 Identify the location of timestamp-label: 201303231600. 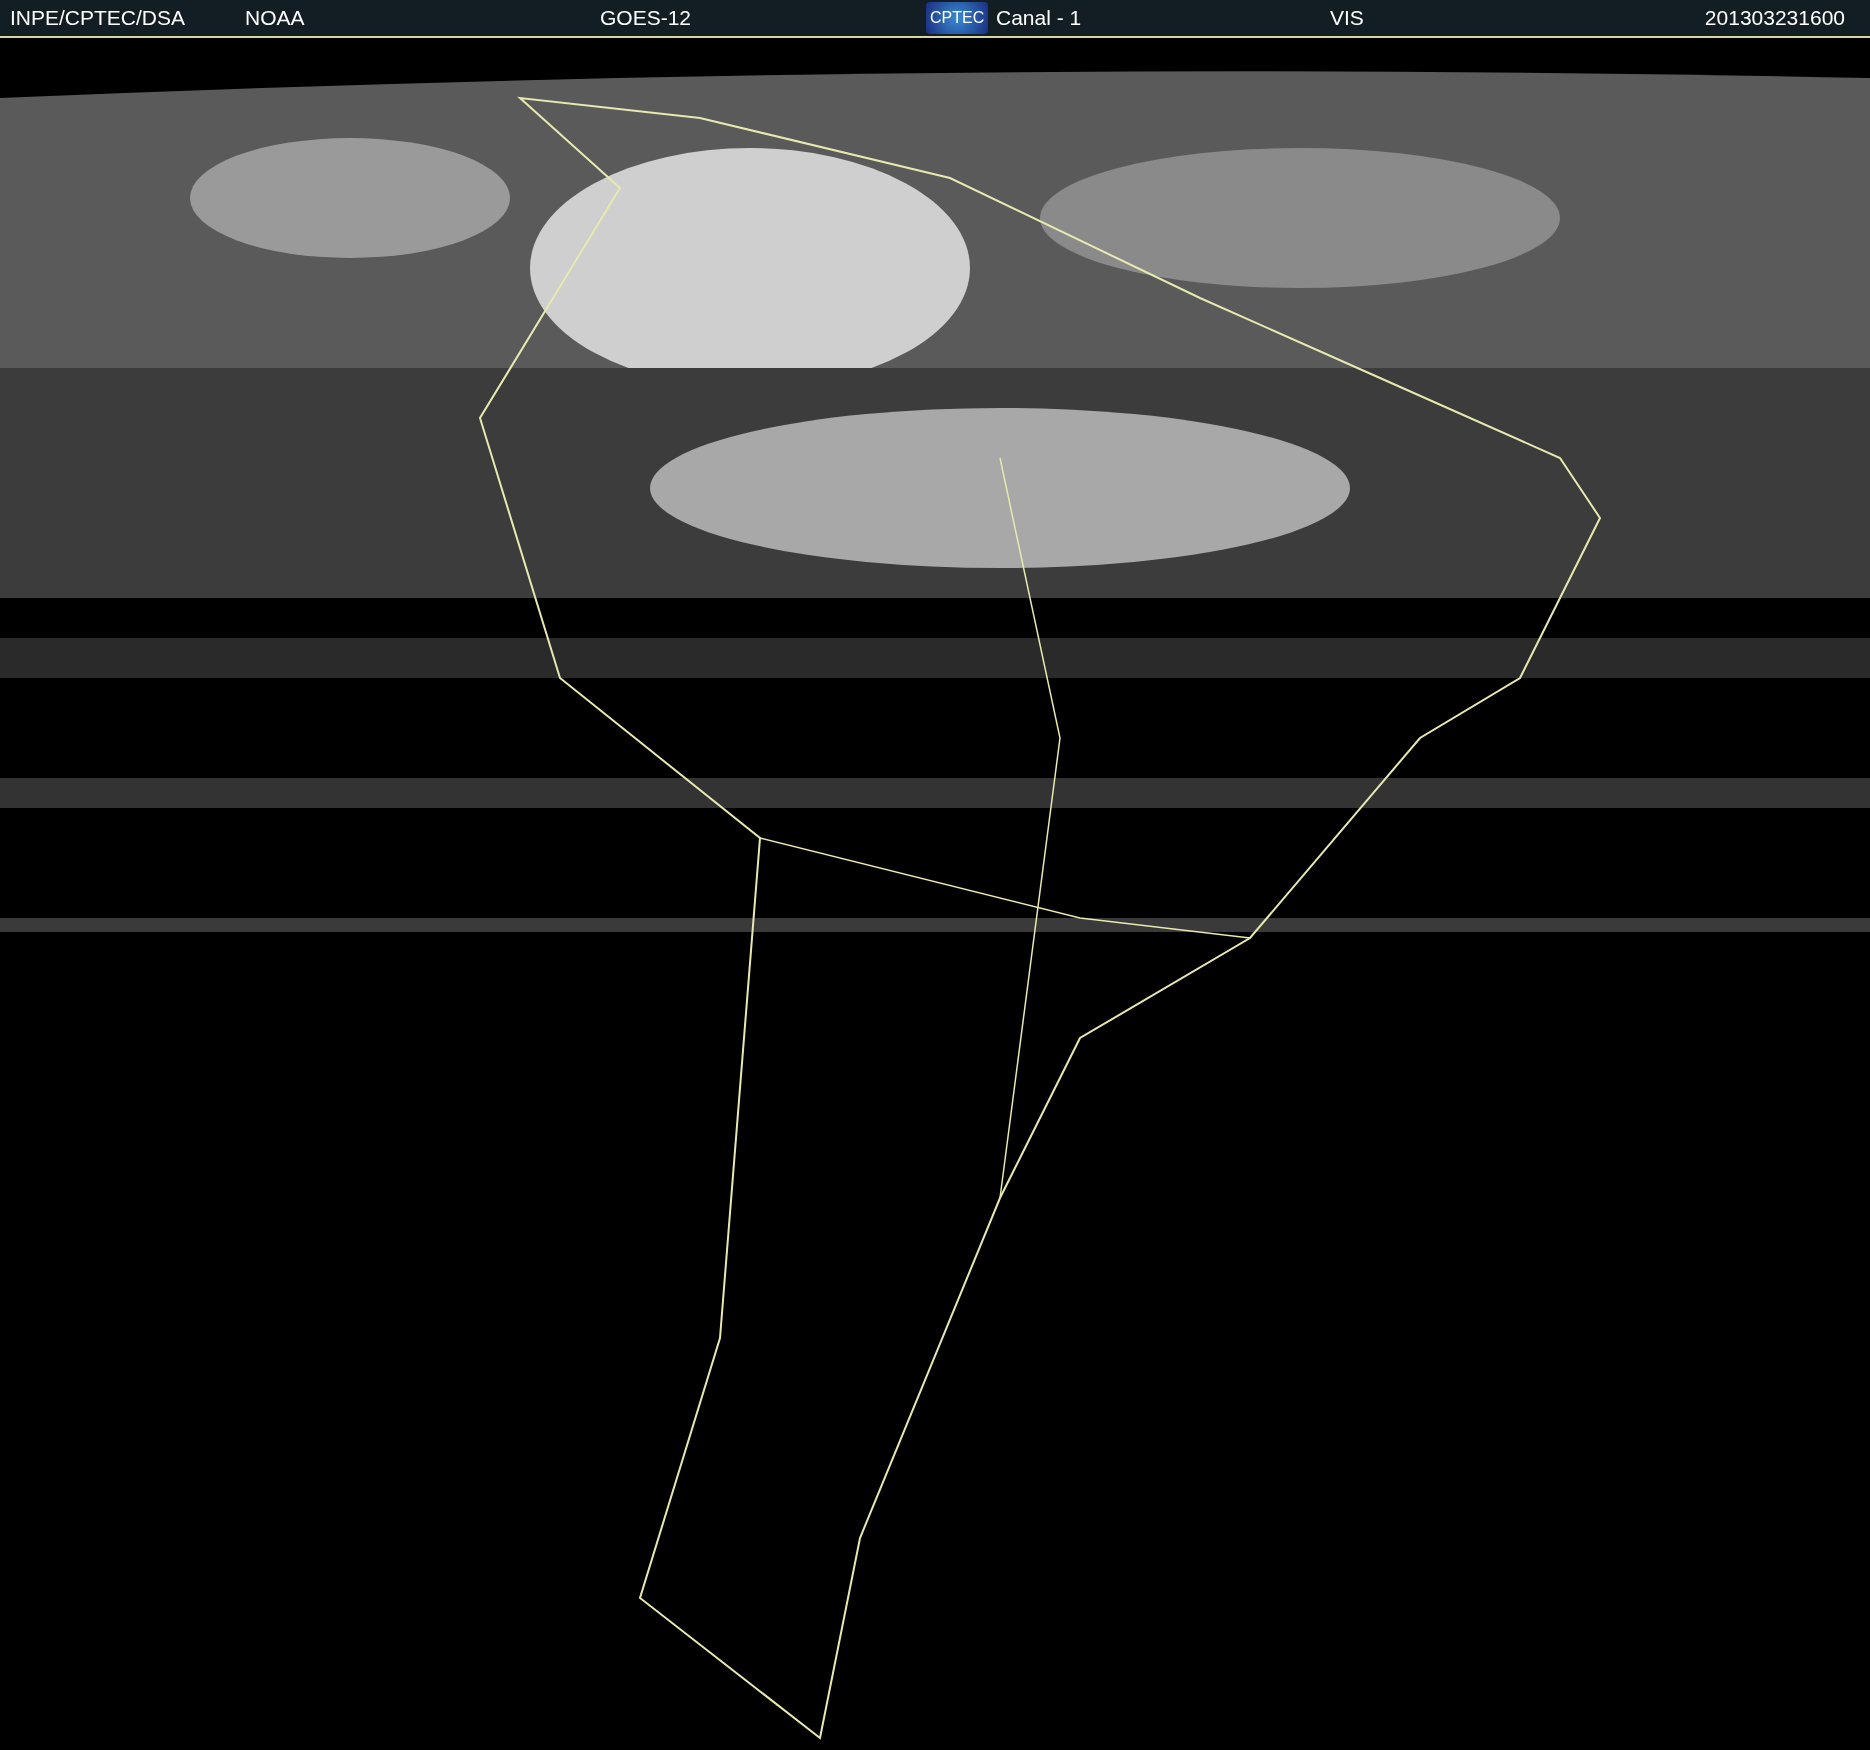
(1774, 18).